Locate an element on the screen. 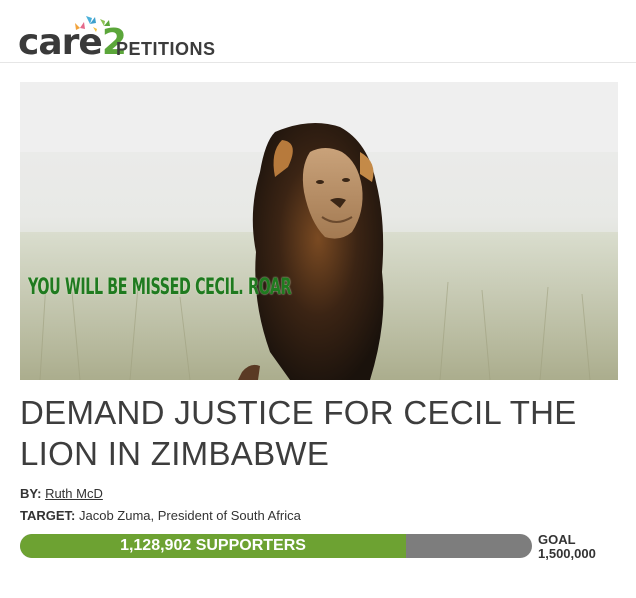  site-header: care2 PETITIONS is located at coordinates (318, 31).